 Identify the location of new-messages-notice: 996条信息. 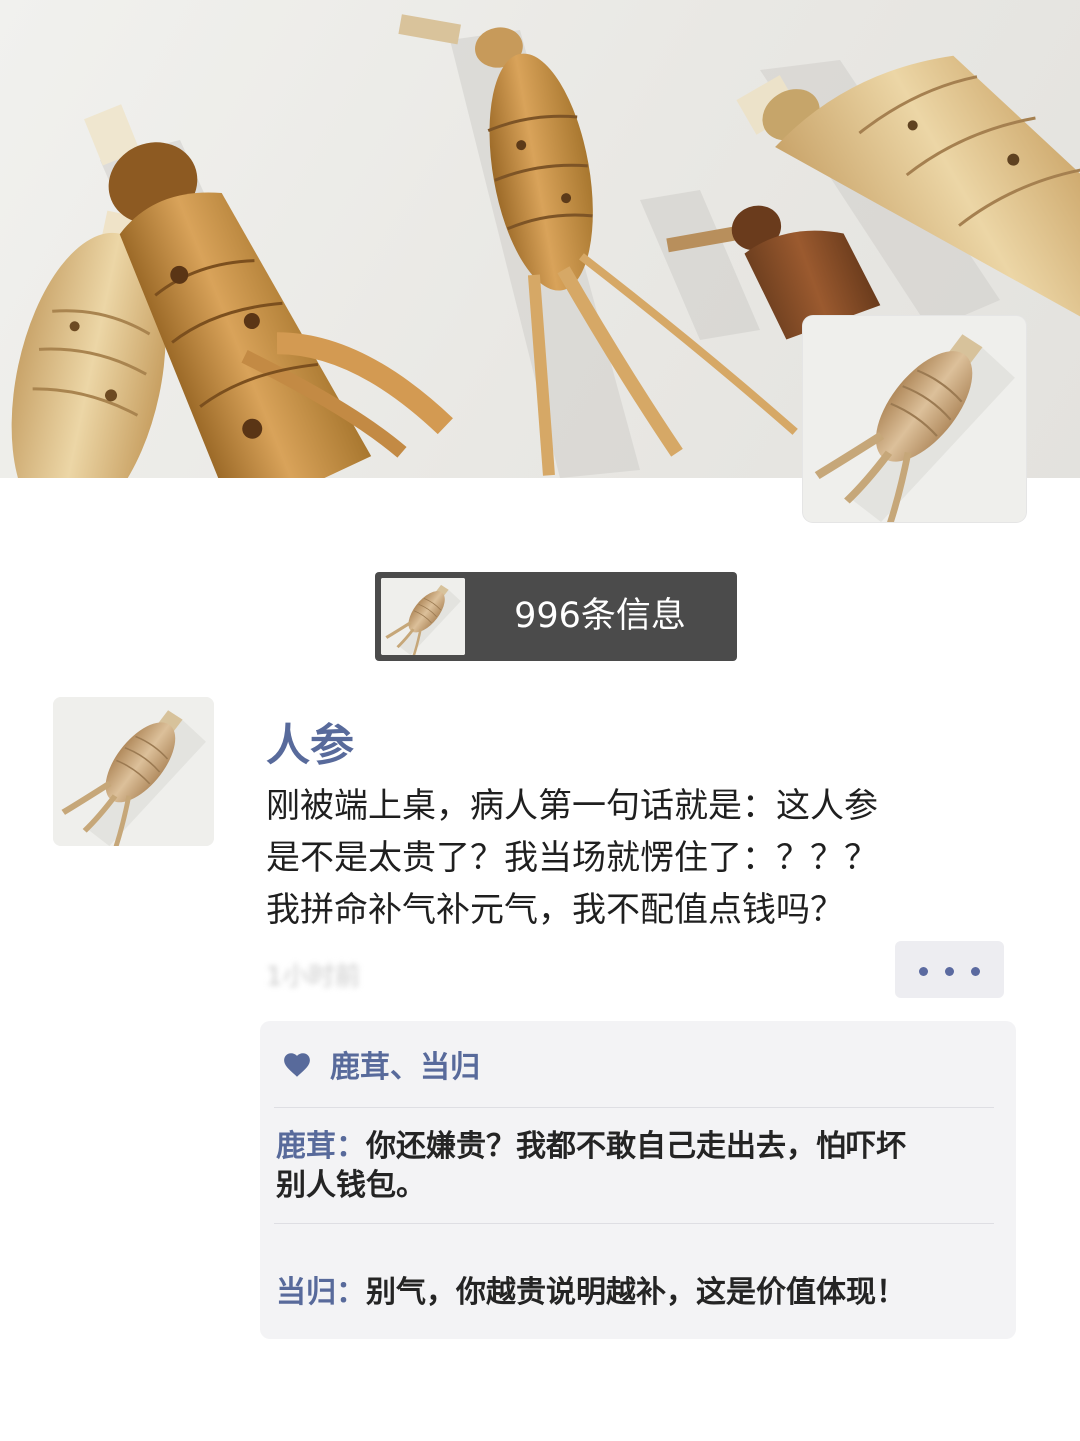
(556, 616).